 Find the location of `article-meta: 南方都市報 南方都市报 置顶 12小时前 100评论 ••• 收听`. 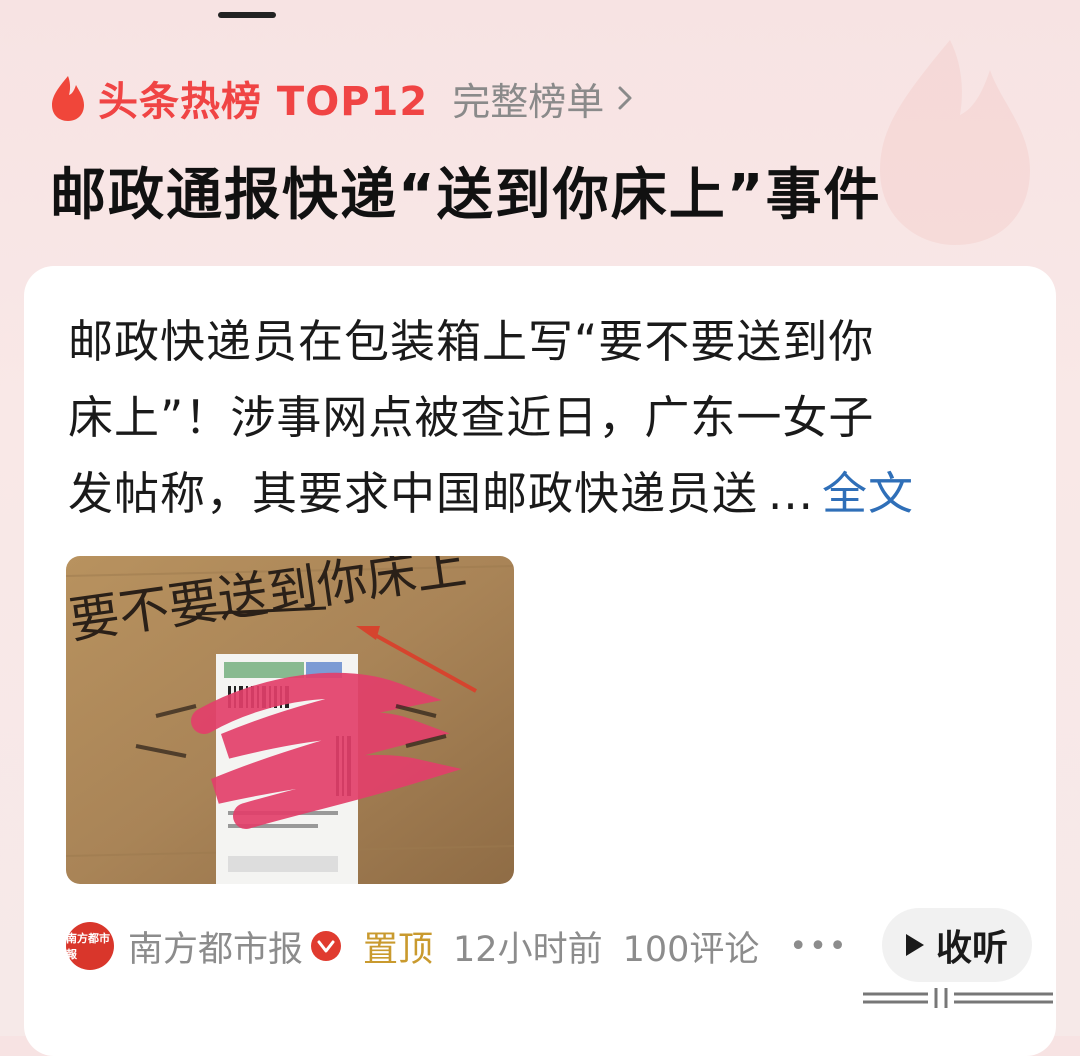

article-meta: 南方都市報 南方都市报 置顶 12小时前 100评论 ••• 收听 is located at coordinates (549, 946).